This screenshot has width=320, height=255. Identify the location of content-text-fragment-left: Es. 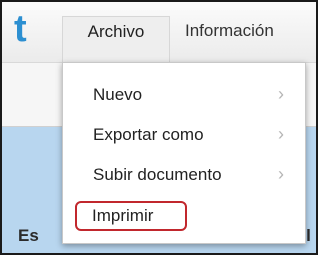
(28, 235).